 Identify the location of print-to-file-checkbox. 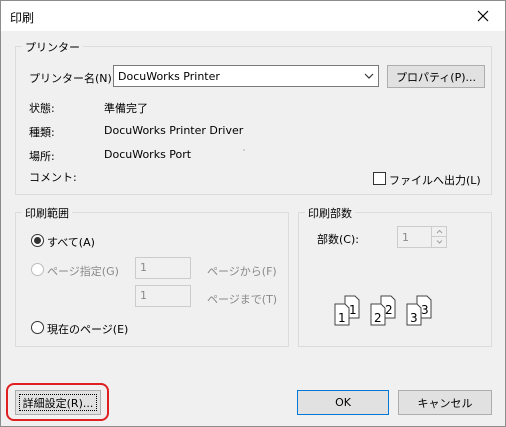
(379, 178).